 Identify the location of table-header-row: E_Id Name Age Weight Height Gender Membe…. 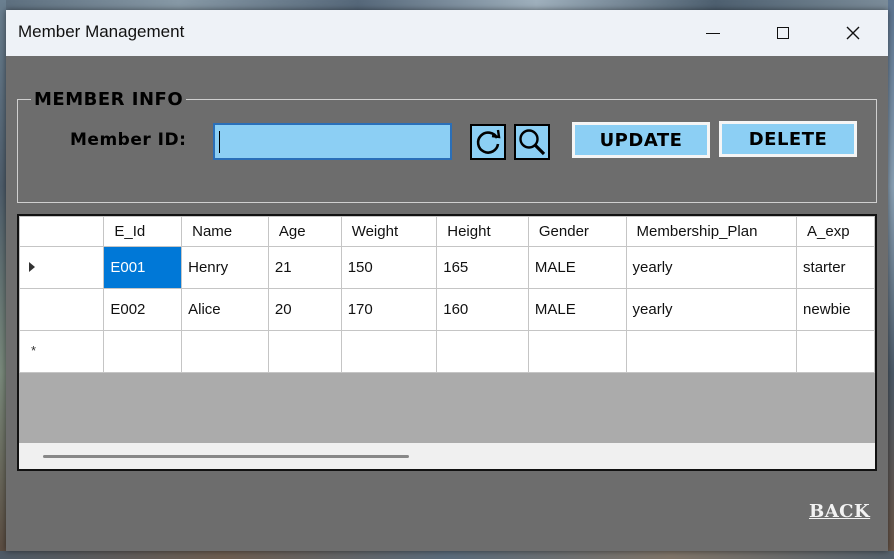
(447, 231).